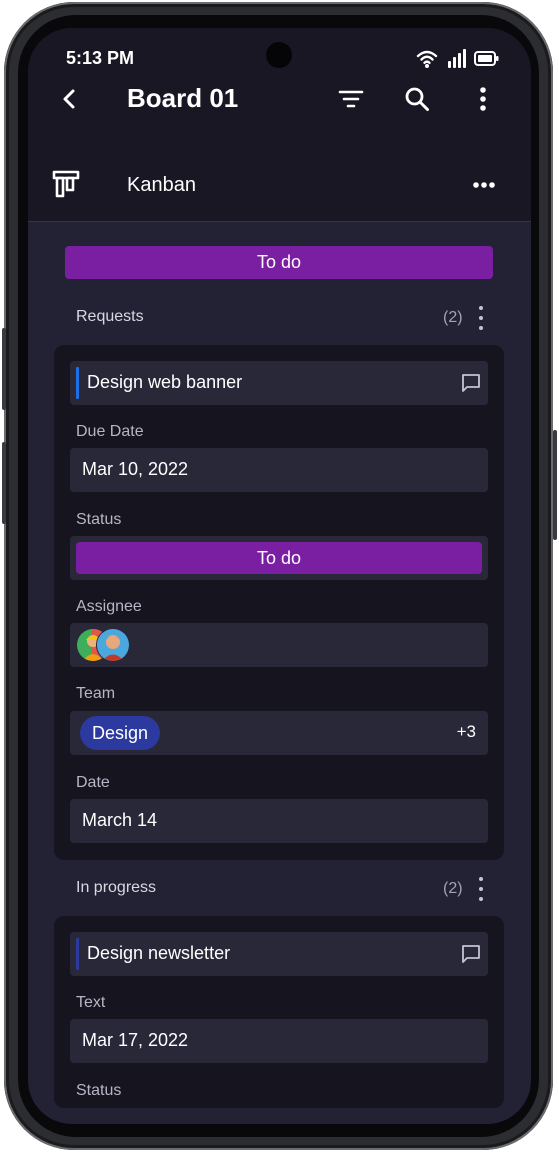 This screenshot has height=1154, width=559. I want to click on status-icons, so click(458, 59).